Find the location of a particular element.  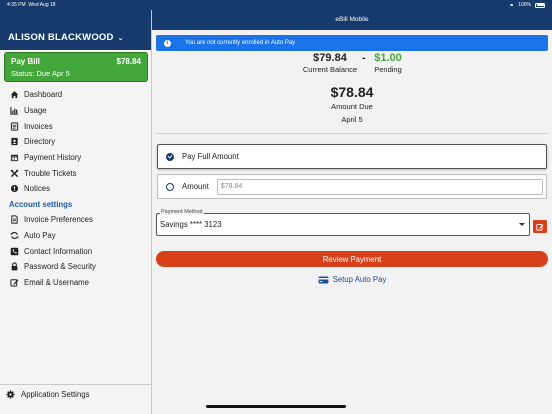

sidebar-item-usage: Usage is located at coordinates (76, 111).